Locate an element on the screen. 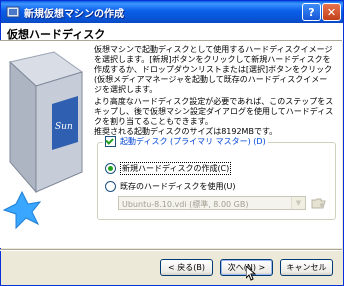 The width and height of the screenshot is (344, 286). virtualbox-icon is located at coordinates (13, 12).